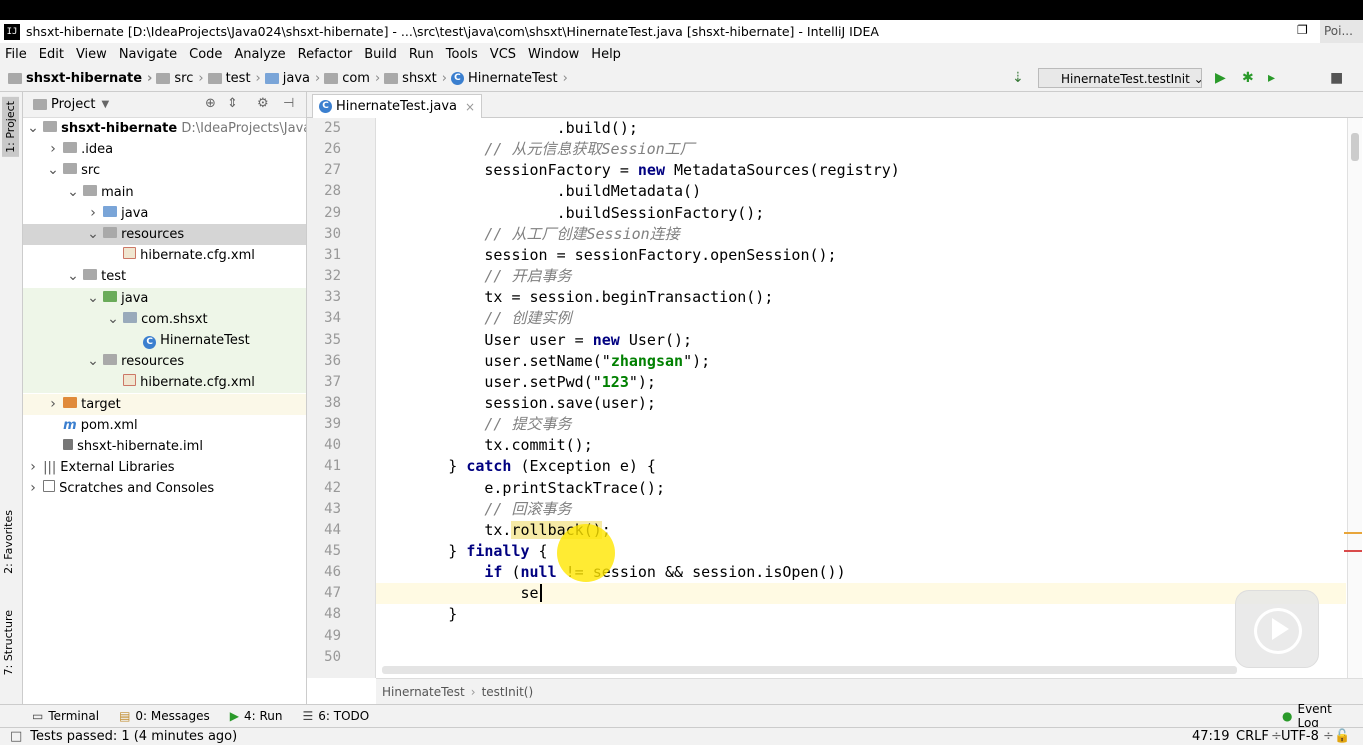 The height and width of the screenshot is (745, 1363). I want to click on code-line: } catch (Exception e) {, so click(861, 466).